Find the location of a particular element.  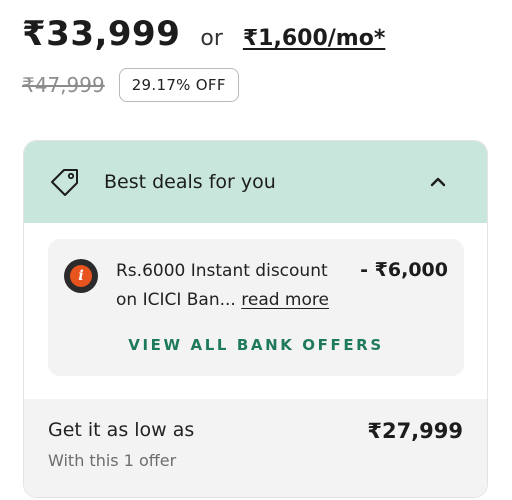

or-text: or is located at coordinates (211, 38).